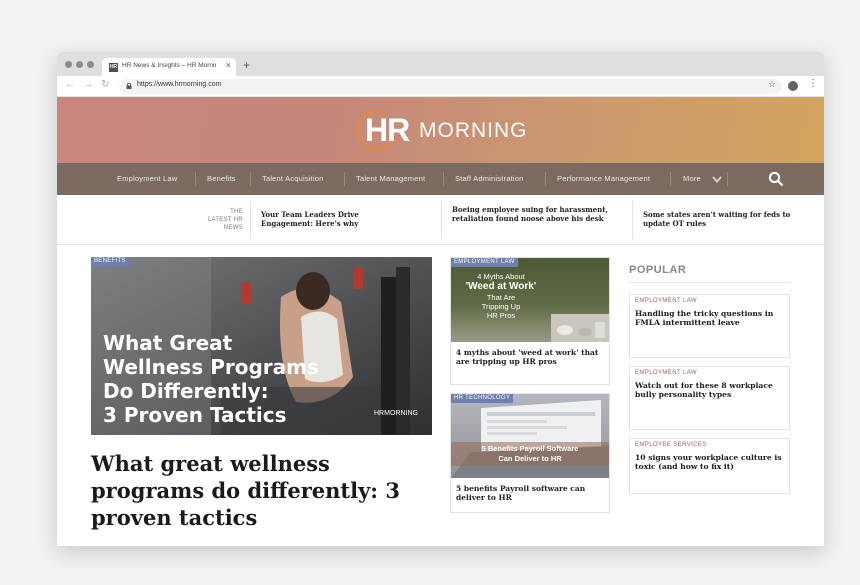 The image size is (860, 585). What do you see at coordinates (396, 413) in the screenshot?
I see `hero-watermark-logo: HRMORNING` at bounding box center [396, 413].